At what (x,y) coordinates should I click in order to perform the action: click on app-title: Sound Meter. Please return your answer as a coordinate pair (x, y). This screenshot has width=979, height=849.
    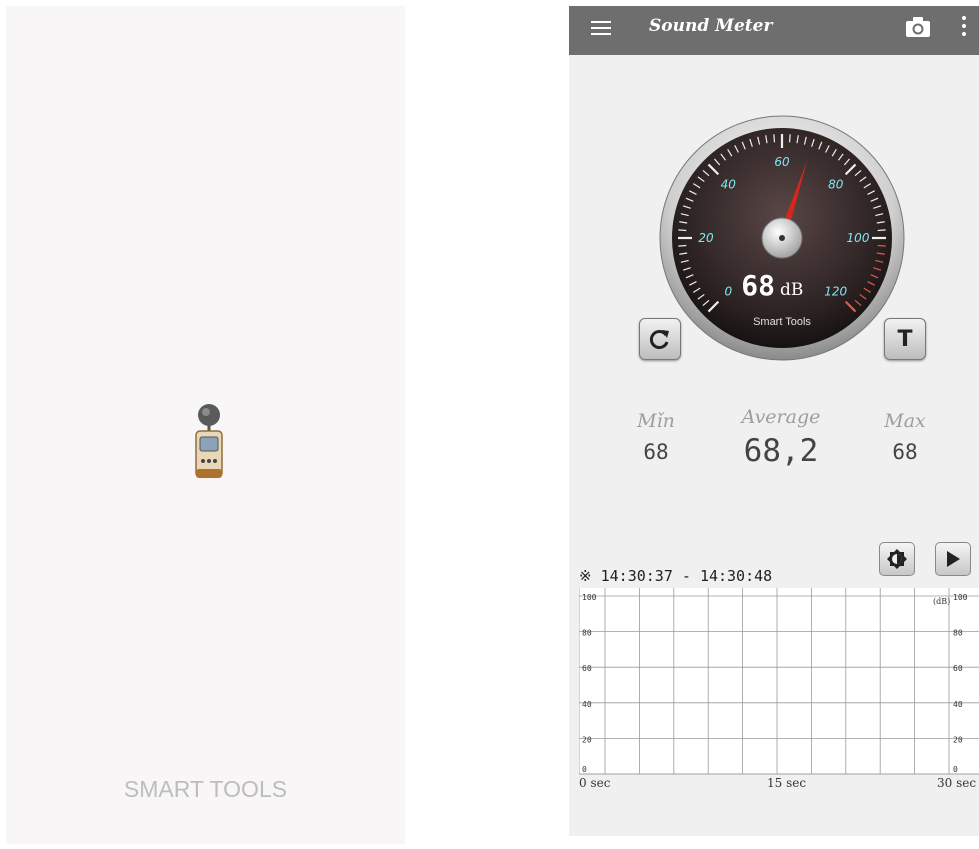
    Looking at the image, I should click on (711, 26).